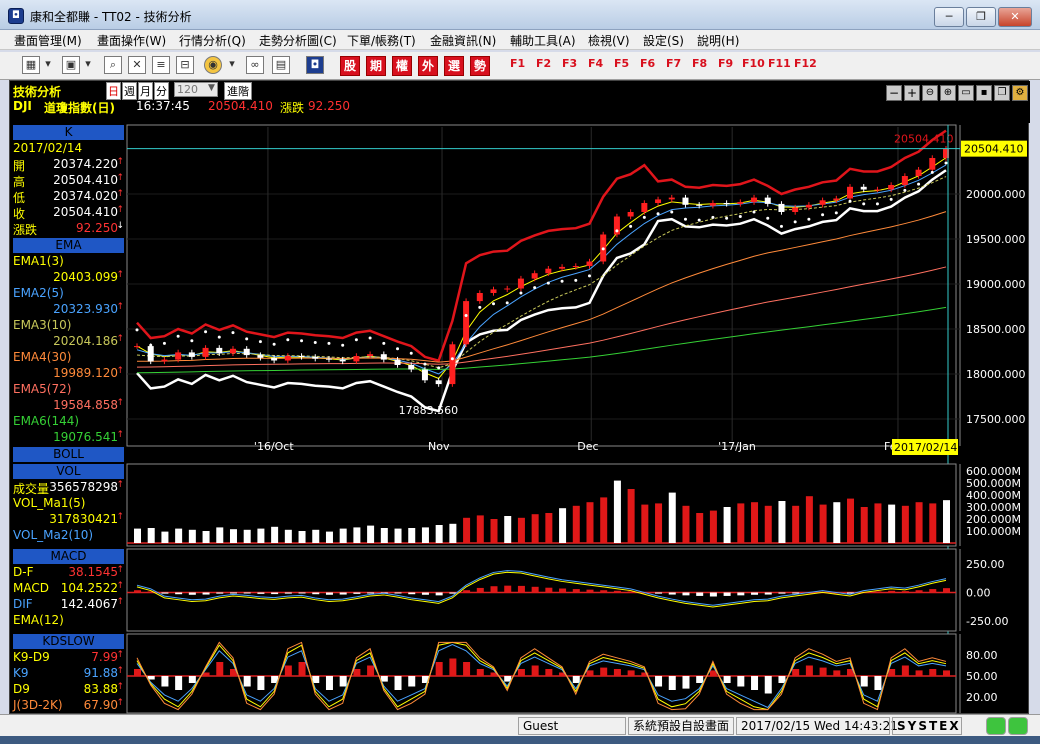  What do you see at coordinates (129, 91) in the screenshot?
I see `period-week-tab: 週` at bounding box center [129, 91].